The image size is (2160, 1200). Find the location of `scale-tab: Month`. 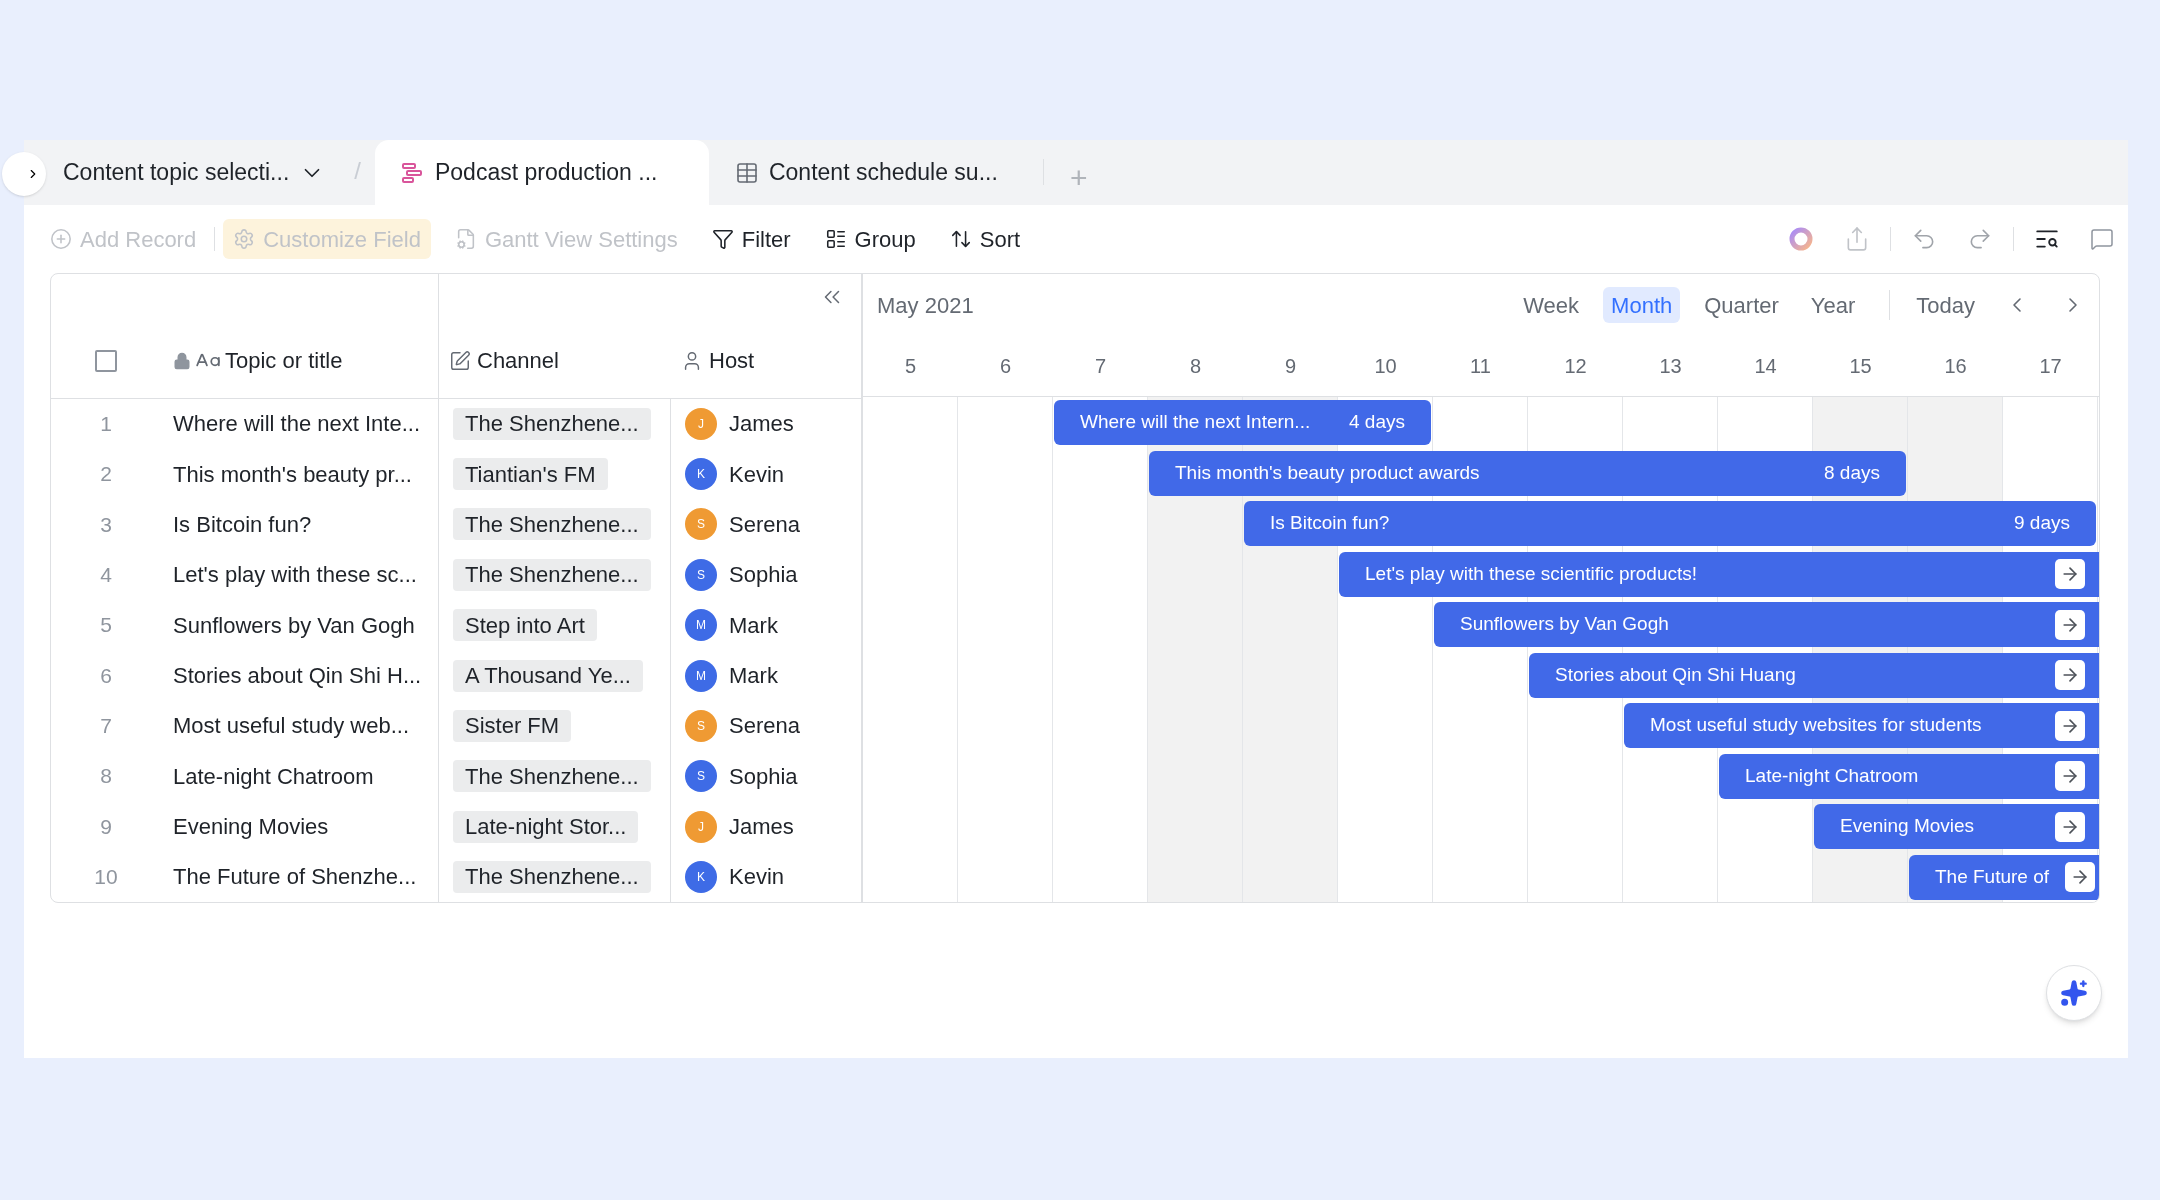

scale-tab: Month is located at coordinates (1642, 305).